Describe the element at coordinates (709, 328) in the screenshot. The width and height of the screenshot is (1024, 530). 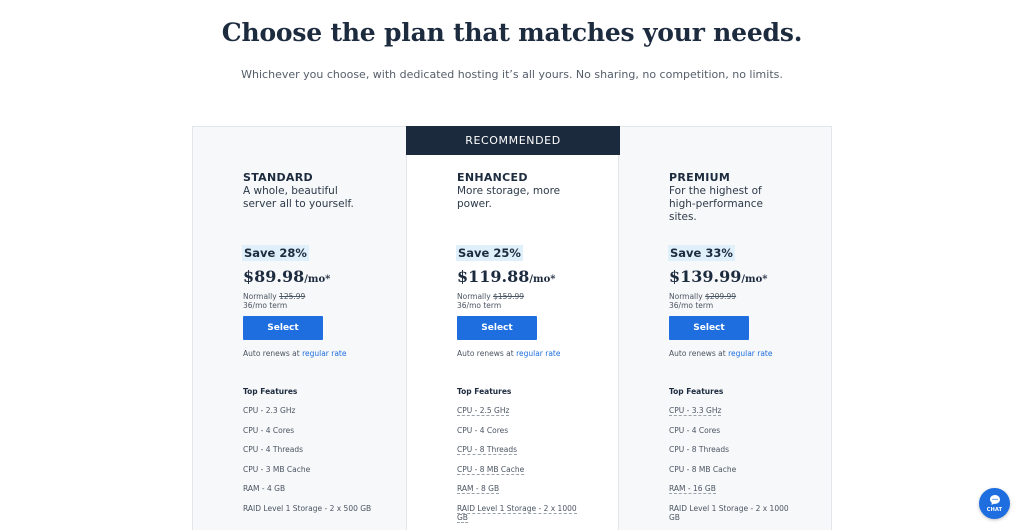
I see `select-button-premium: Select` at that location.